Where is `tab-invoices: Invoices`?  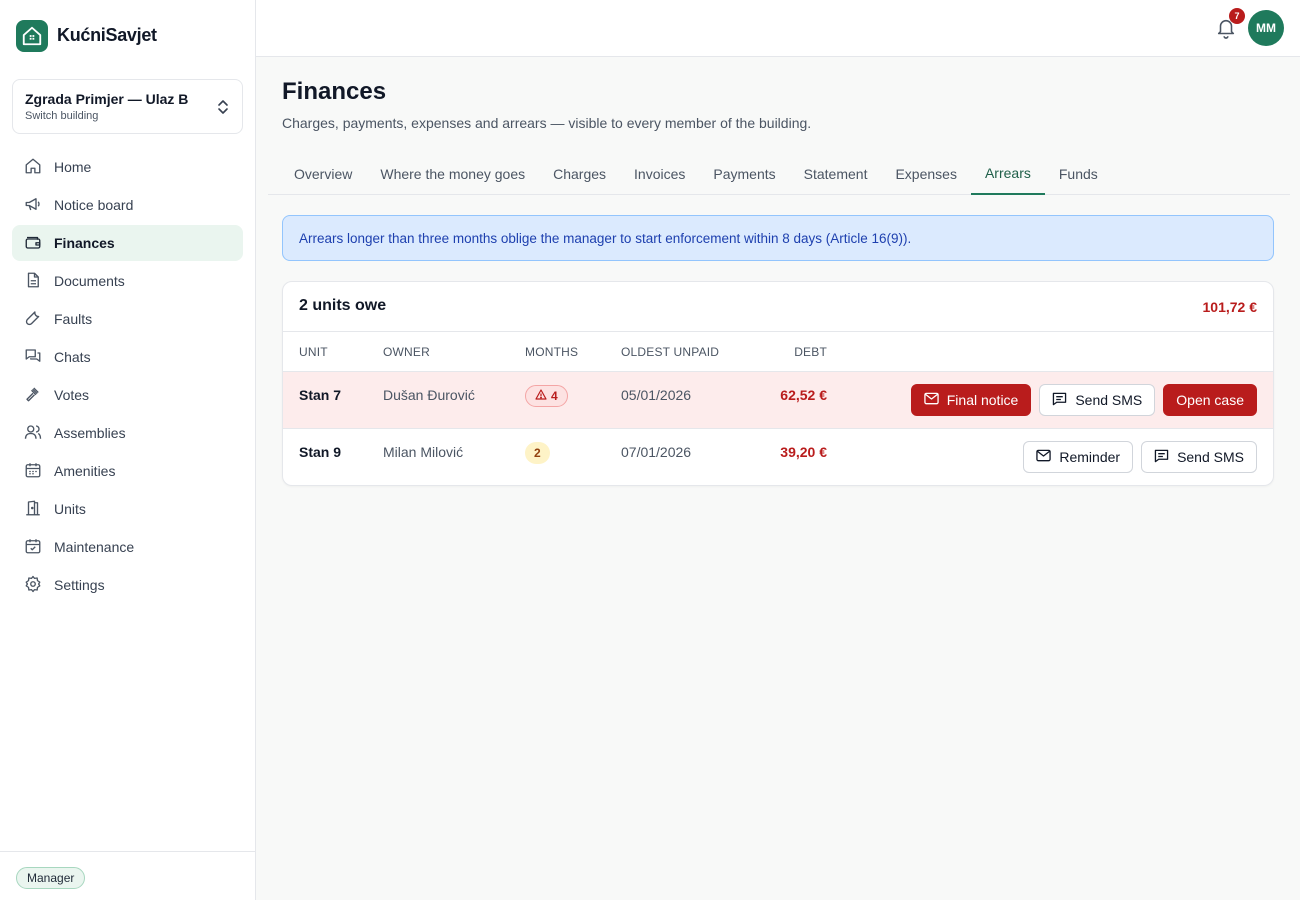
tab-invoices: Invoices is located at coordinates (659, 174).